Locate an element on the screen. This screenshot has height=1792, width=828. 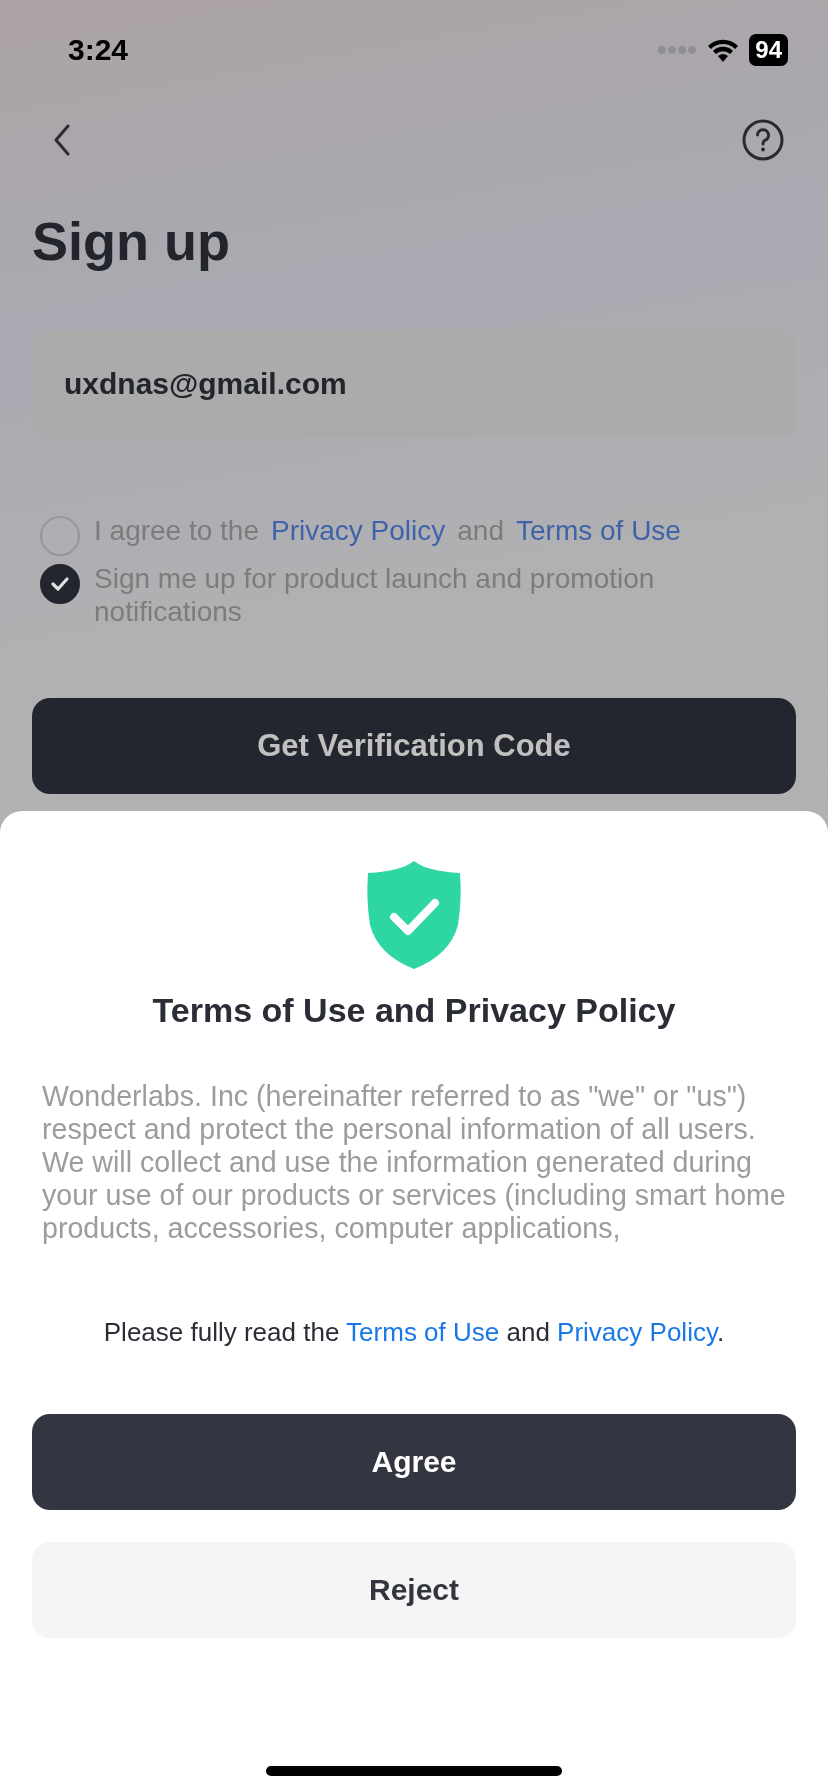
verification-code-button: Get Verification Code is located at coordinates (414, 746).